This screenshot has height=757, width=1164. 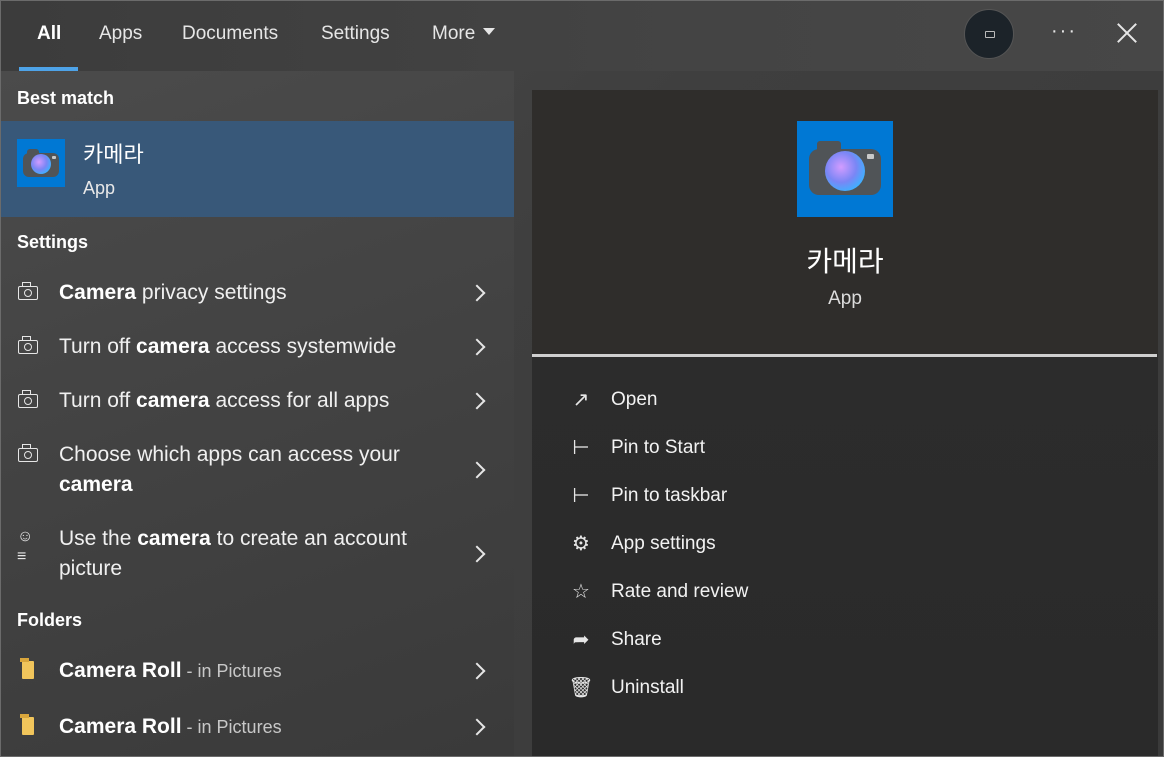 I want to click on tab-documents: Documents, so click(x=230, y=34).